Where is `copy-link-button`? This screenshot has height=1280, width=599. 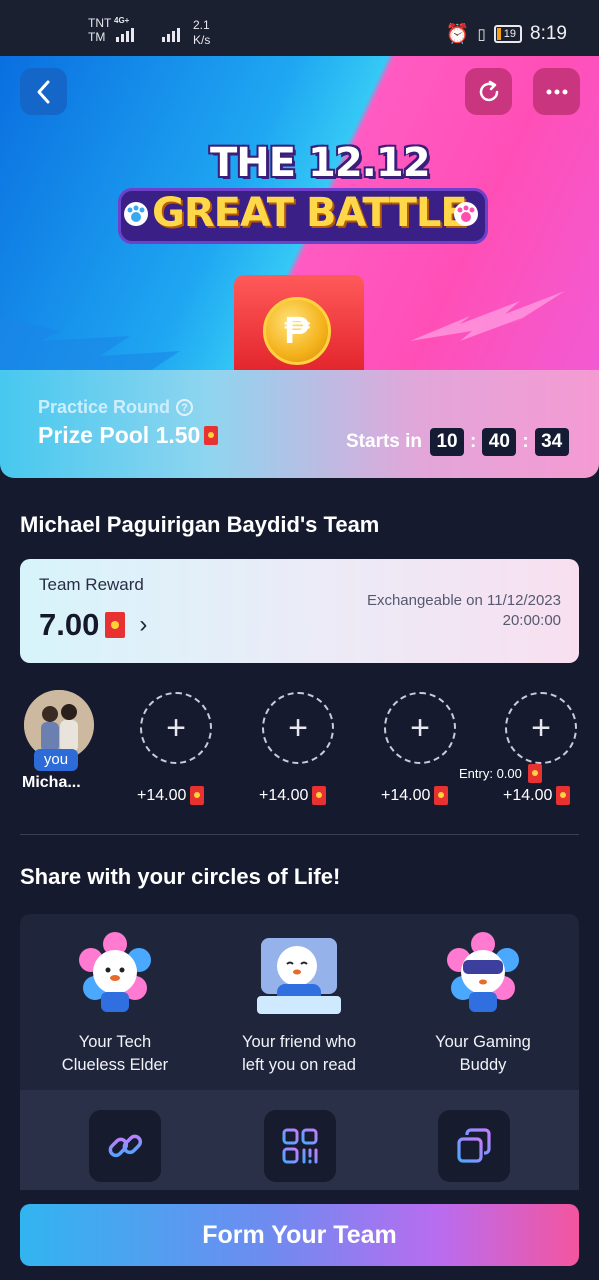 copy-link-button is located at coordinates (125, 1146).